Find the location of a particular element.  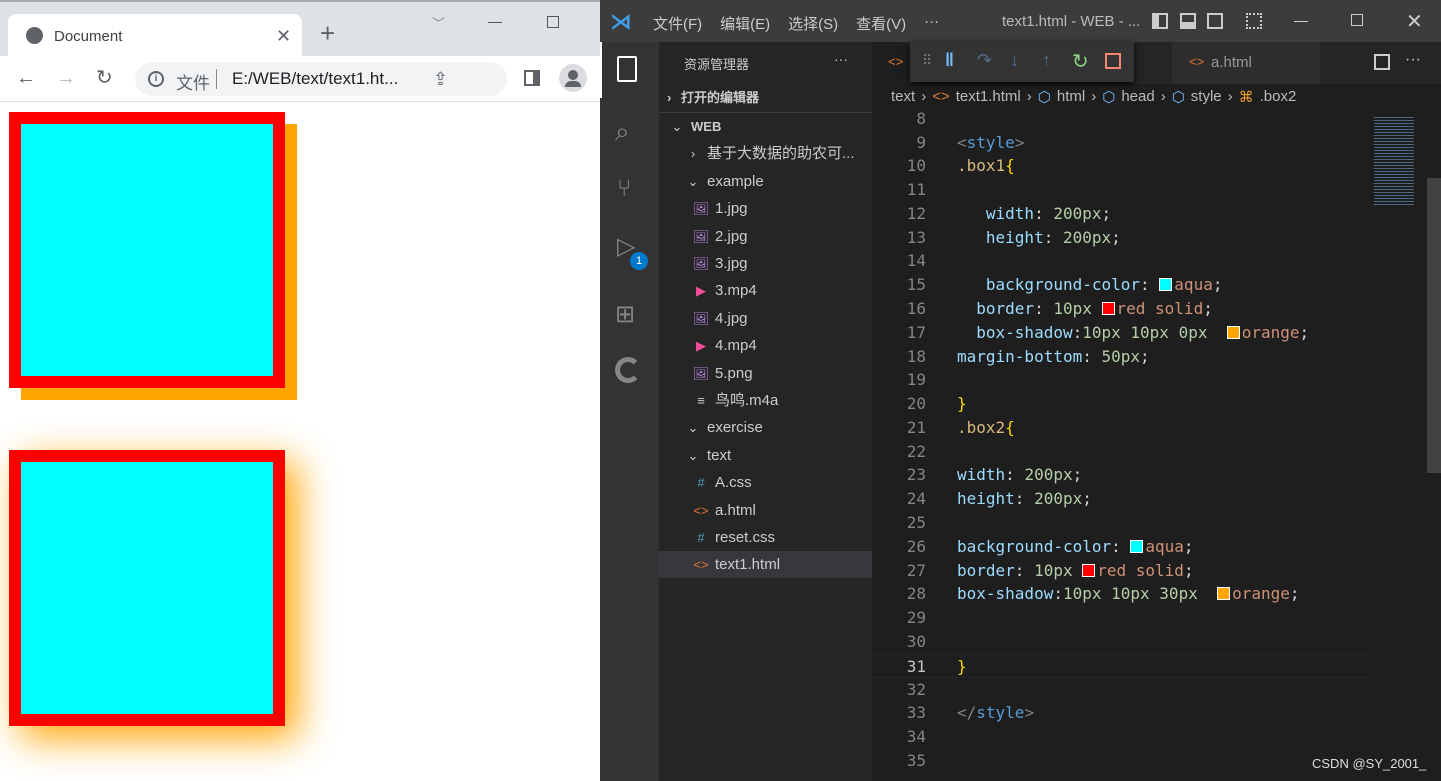

code-line: 29 is located at coordinates (1122, 618).